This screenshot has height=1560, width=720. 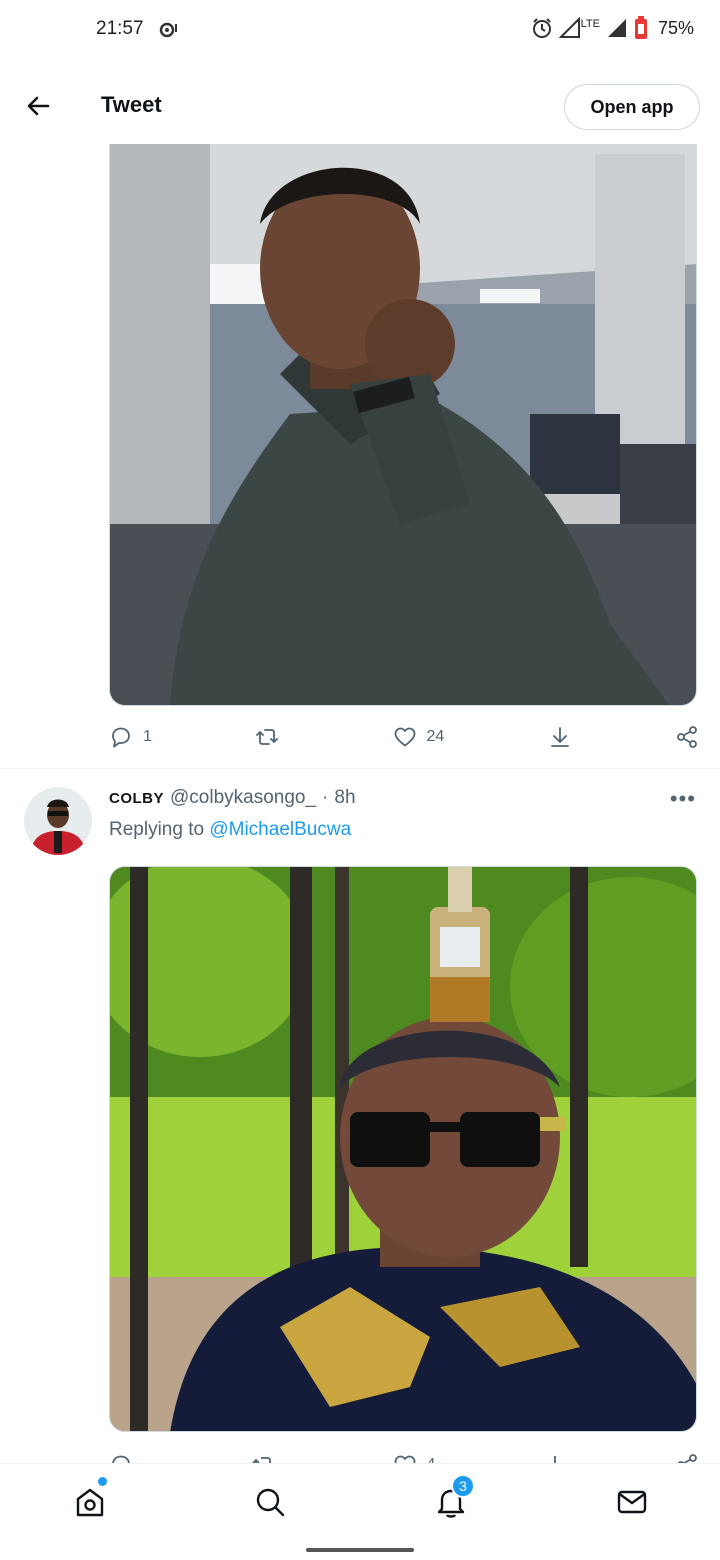 What do you see at coordinates (267, 737) in the screenshot?
I see `retweet-icon` at bounding box center [267, 737].